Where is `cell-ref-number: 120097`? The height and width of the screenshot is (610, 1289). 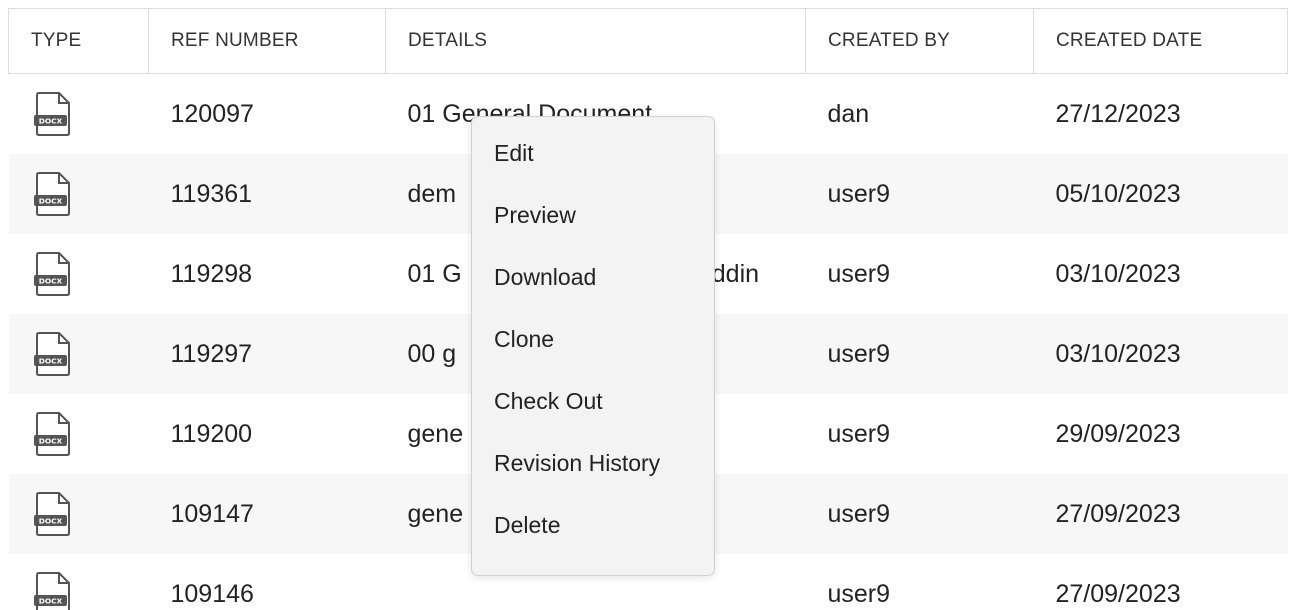
cell-ref-number: 120097 is located at coordinates (267, 113).